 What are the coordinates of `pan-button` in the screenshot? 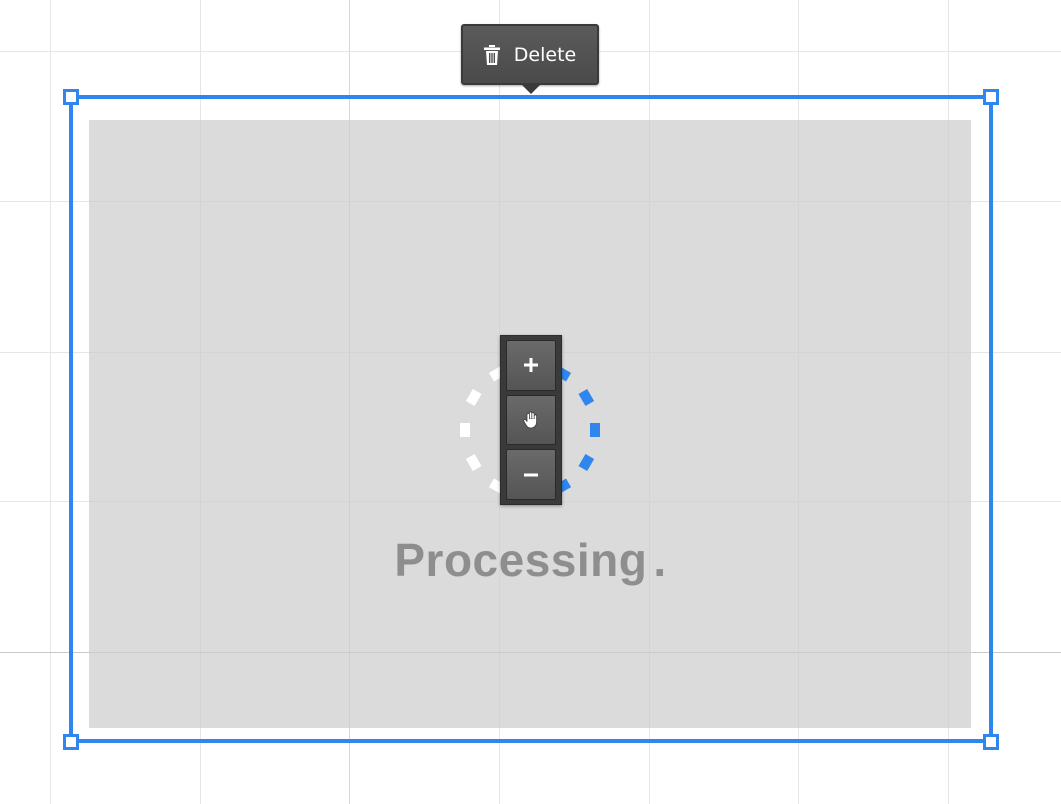 It's located at (531, 420).